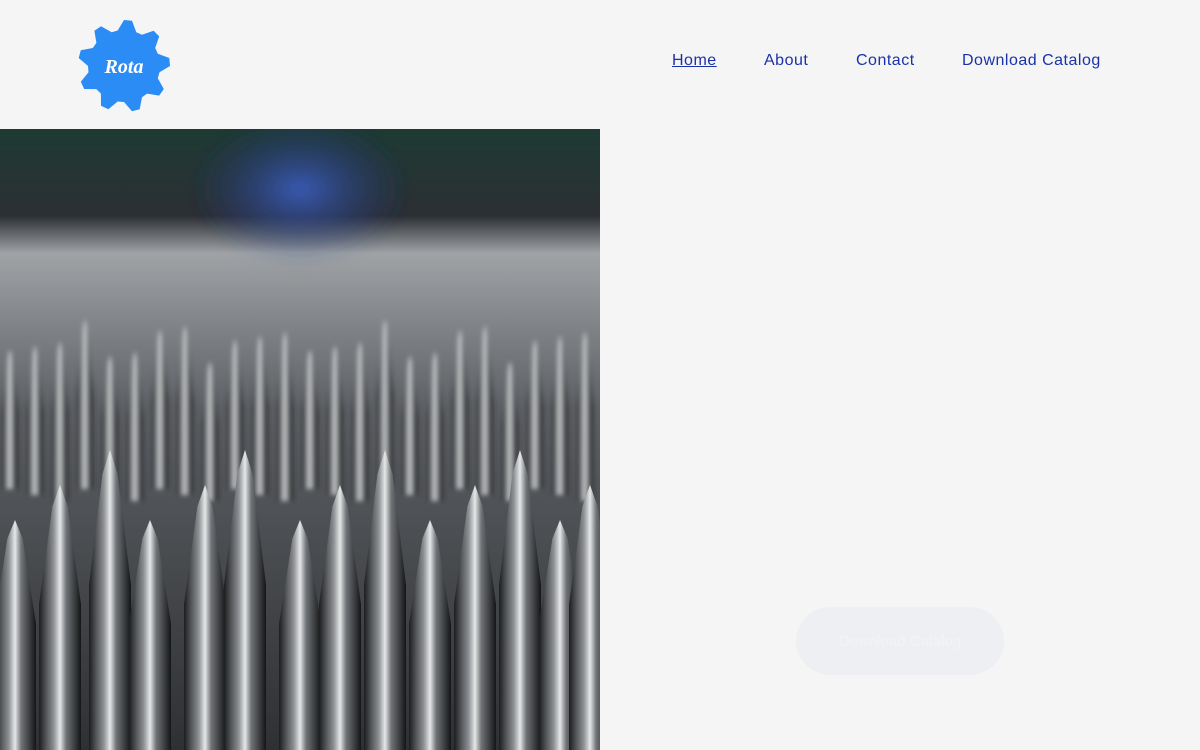  I want to click on nav-contact: Contact, so click(885, 61).